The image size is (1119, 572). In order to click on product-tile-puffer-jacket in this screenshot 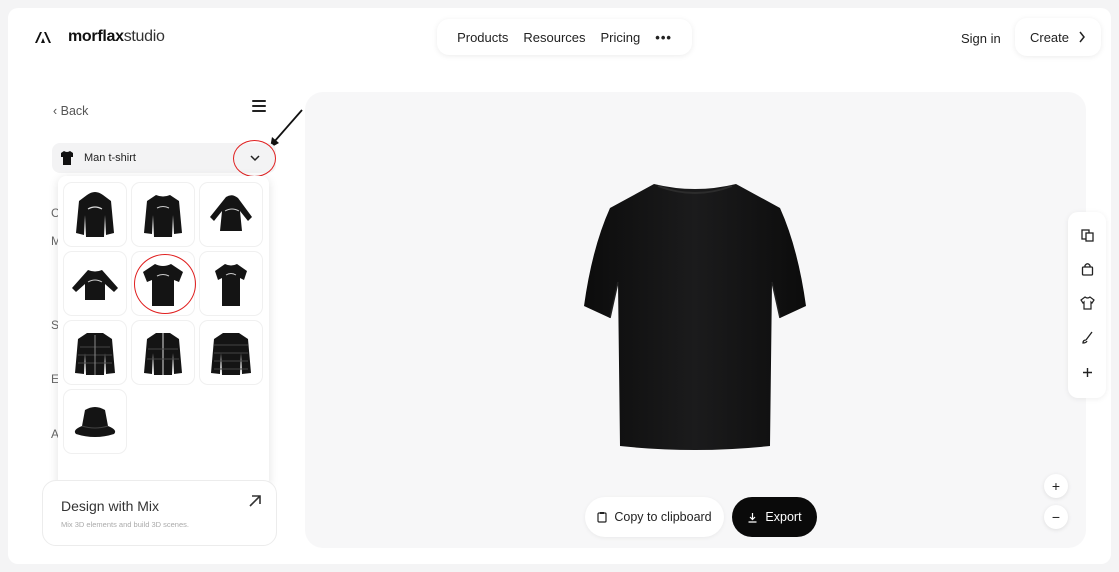, I will do `click(231, 352)`.